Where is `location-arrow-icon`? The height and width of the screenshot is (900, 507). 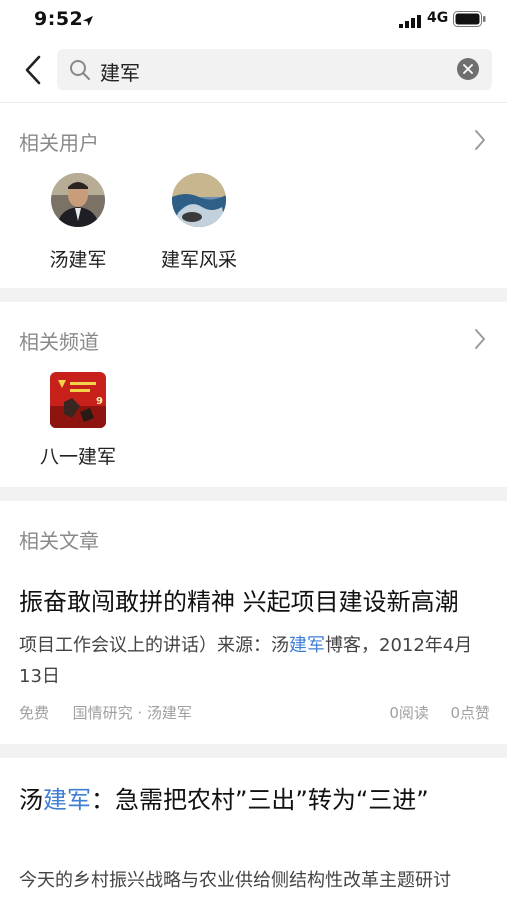 location-arrow-icon is located at coordinates (88, 21).